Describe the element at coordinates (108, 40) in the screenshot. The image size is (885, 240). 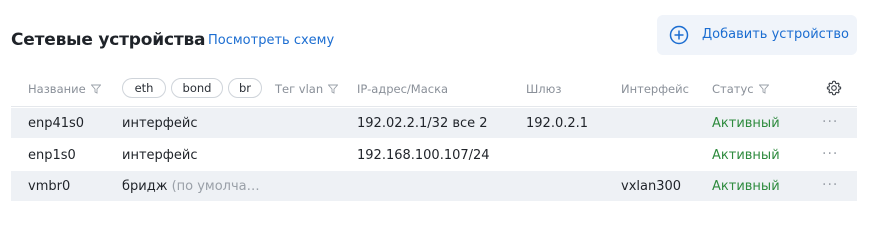
I see `page-title: Сетевые устройства` at that location.